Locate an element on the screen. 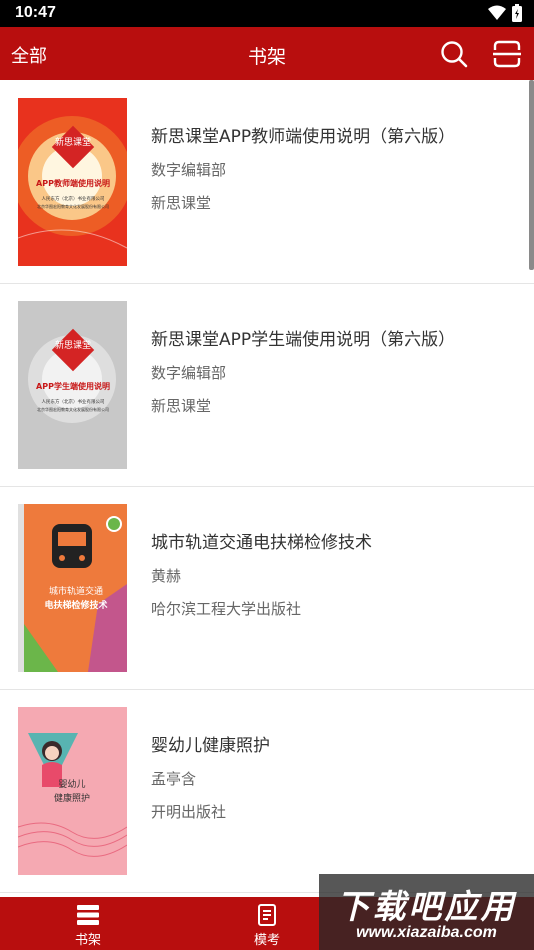 The width and height of the screenshot is (534, 950). book-cover: 城市轨道交通 电扶梯检修技术 is located at coordinates (72, 588).